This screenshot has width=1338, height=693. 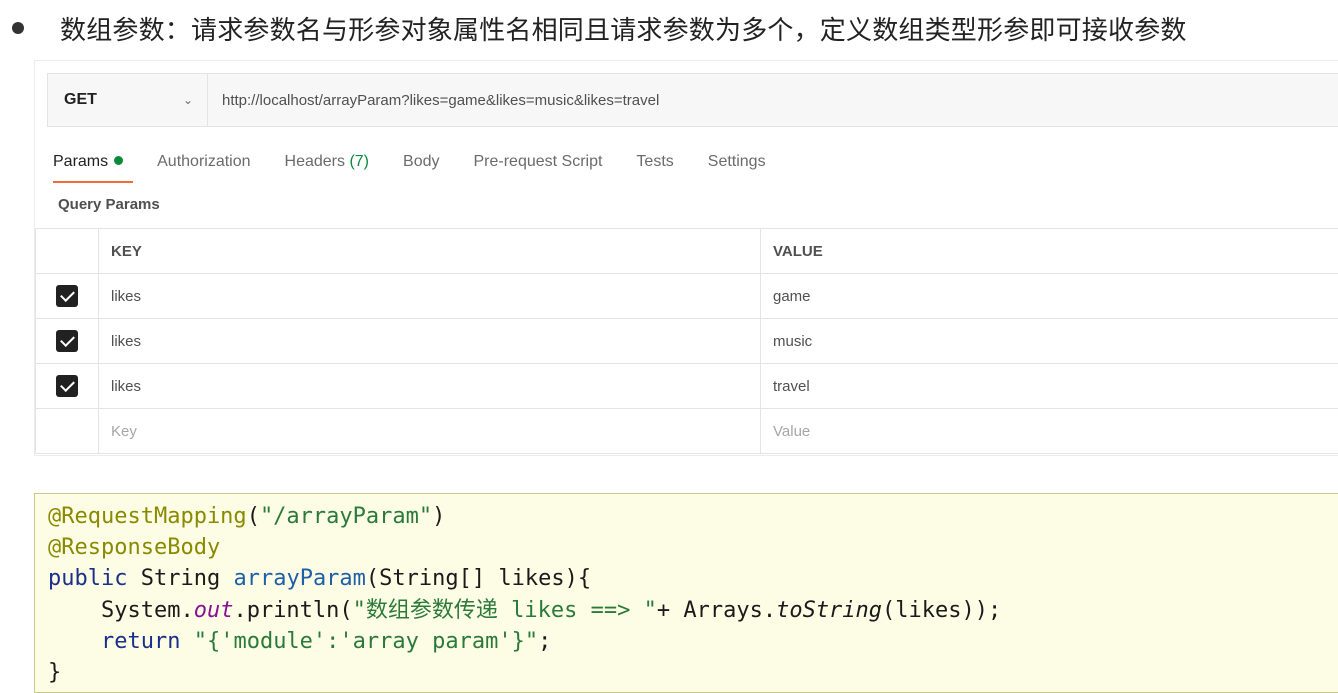 I want to click on tab-settings-label: Settings, so click(x=737, y=161).